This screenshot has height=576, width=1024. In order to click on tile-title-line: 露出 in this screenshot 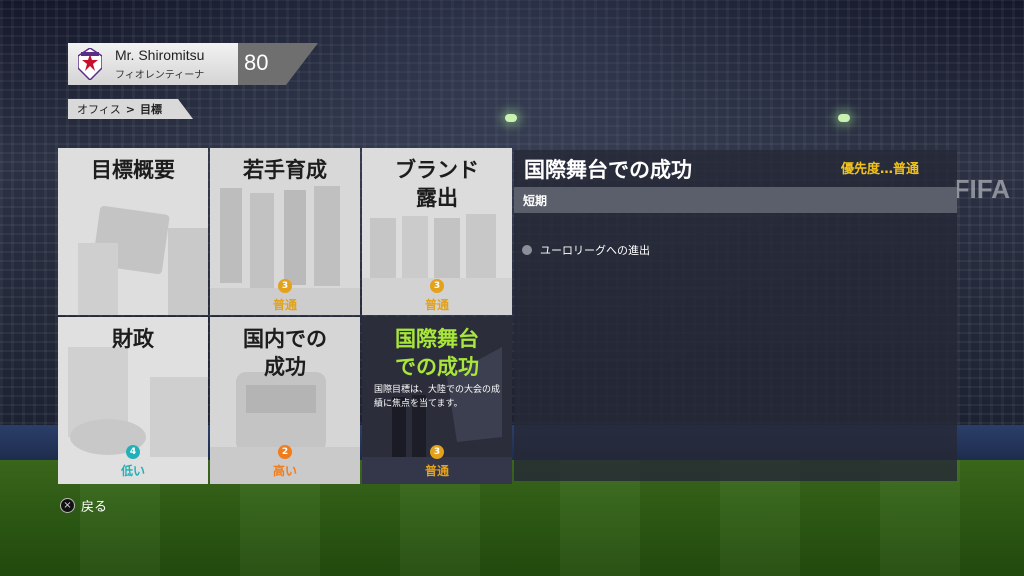, I will do `click(437, 198)`.